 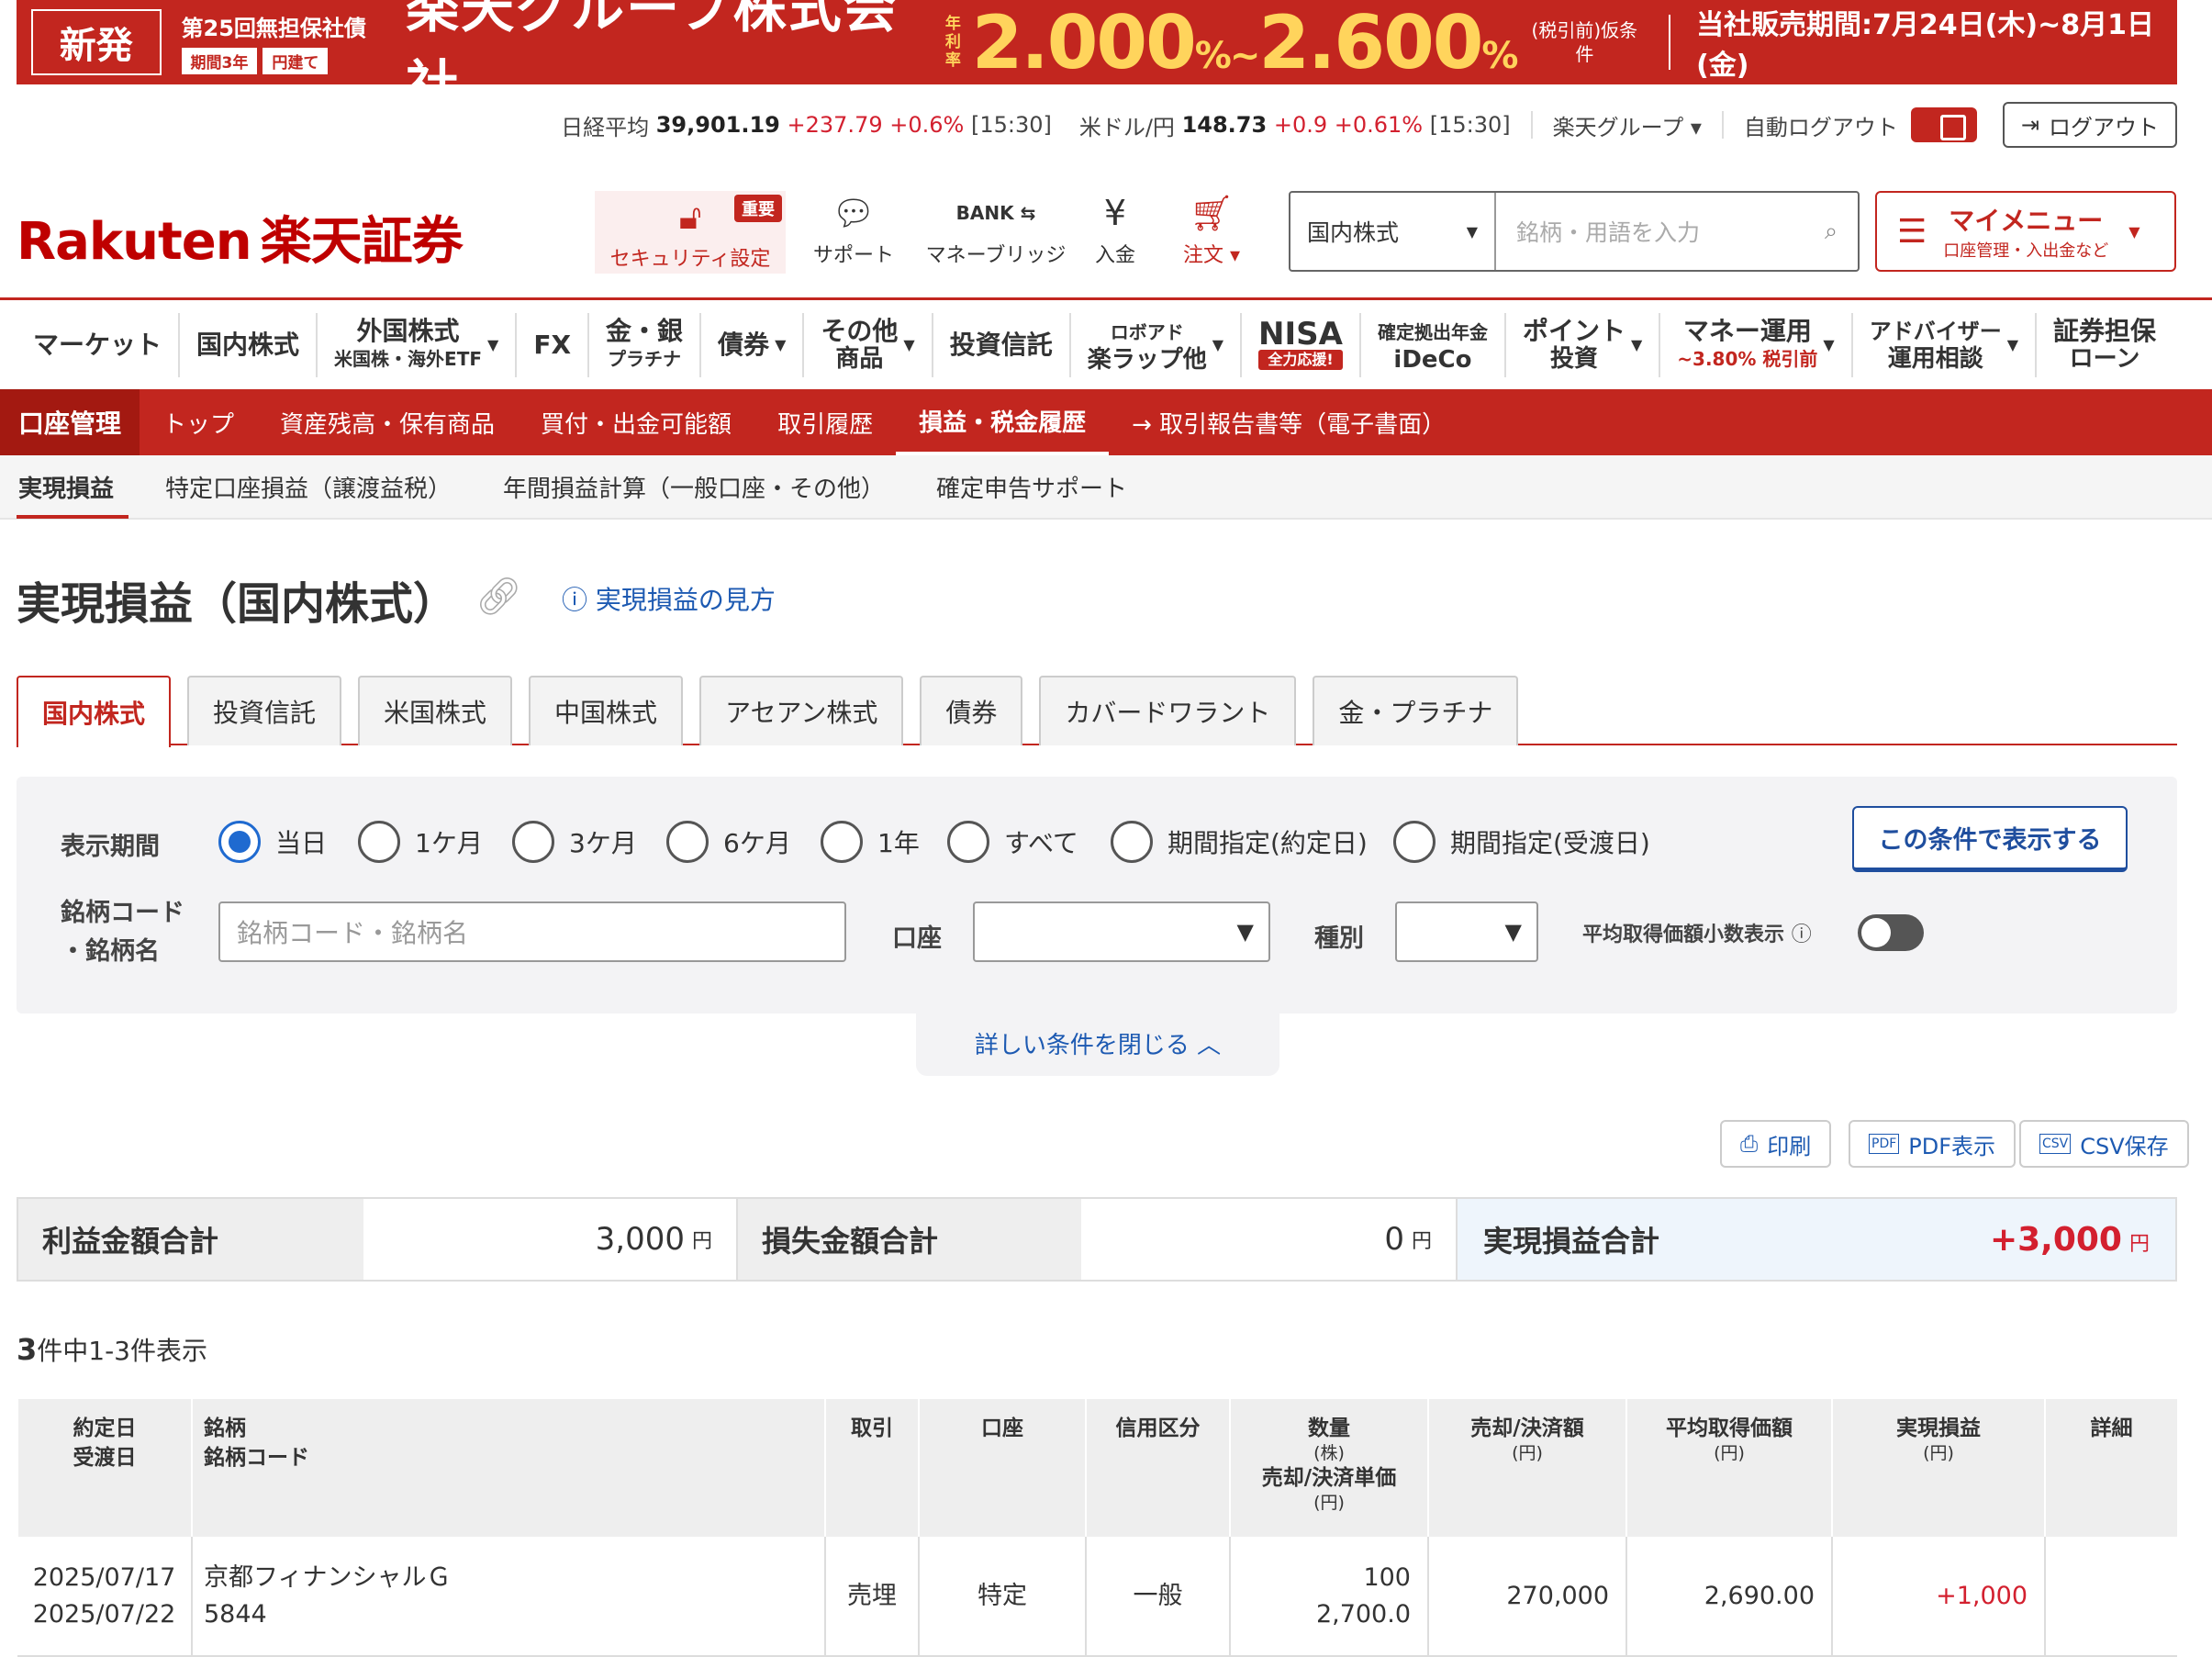 I want to click on tab-bond: 債券, so click(x=971, y=710).